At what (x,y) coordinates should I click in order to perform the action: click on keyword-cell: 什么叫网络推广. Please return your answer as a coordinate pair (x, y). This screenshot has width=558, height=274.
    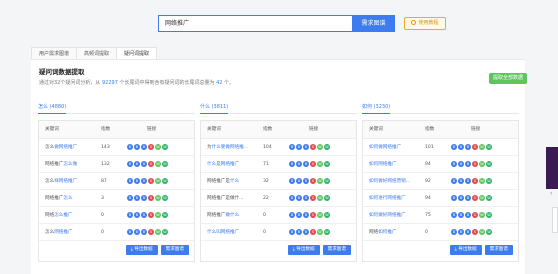
    Looking at the image, I should click on (232, 232).